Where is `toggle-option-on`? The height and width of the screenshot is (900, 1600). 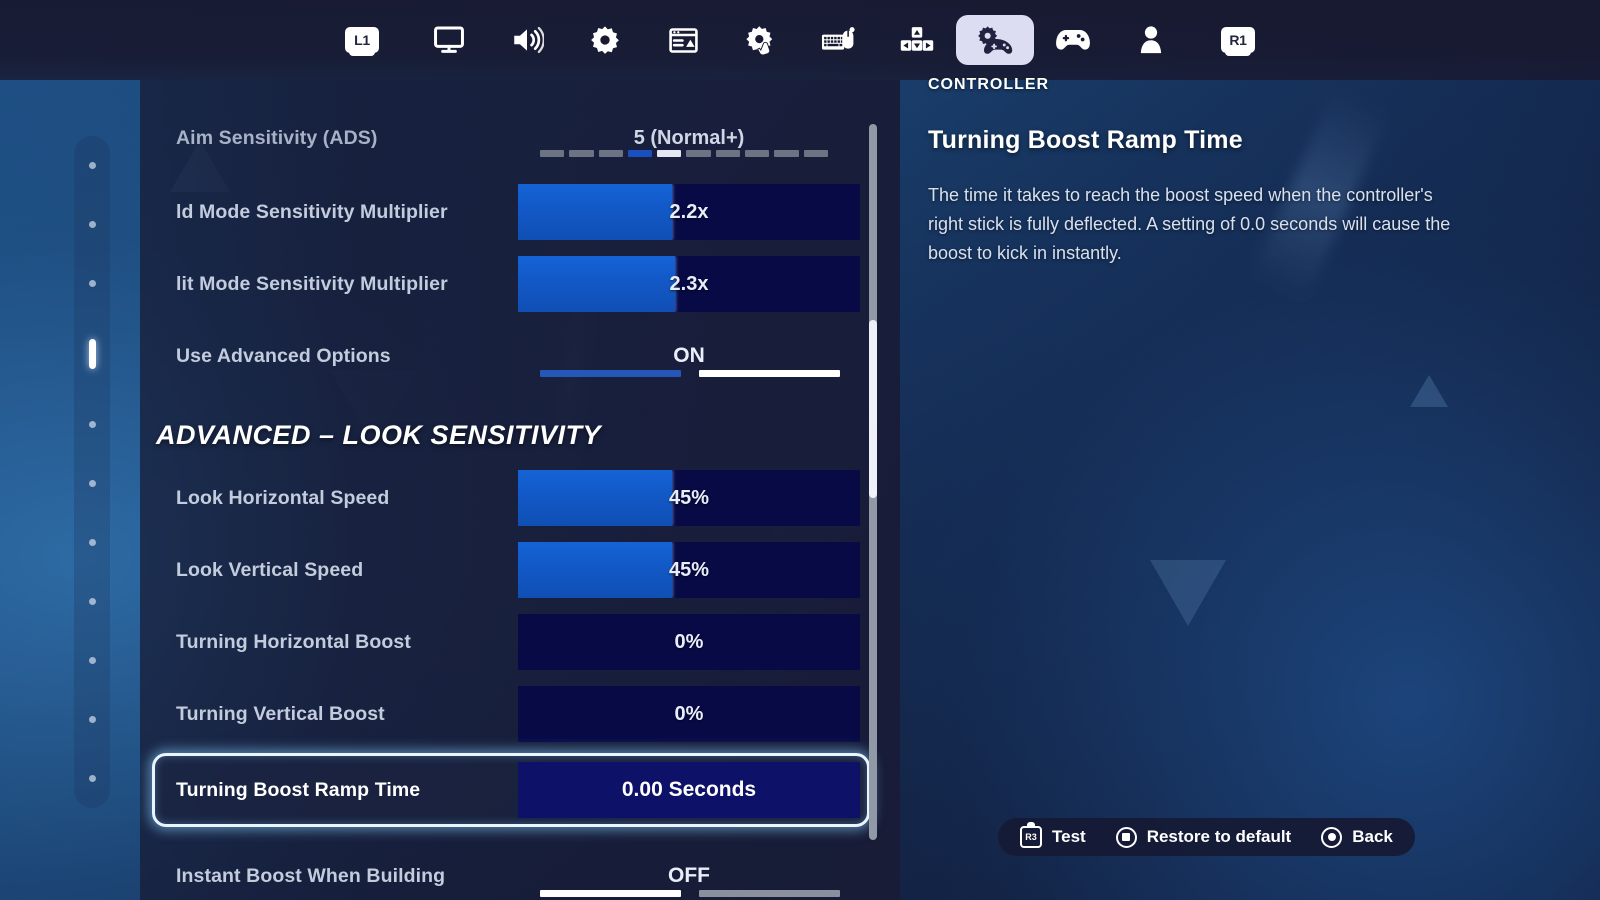 toggle-option-on is located at coordinates (769, 893).